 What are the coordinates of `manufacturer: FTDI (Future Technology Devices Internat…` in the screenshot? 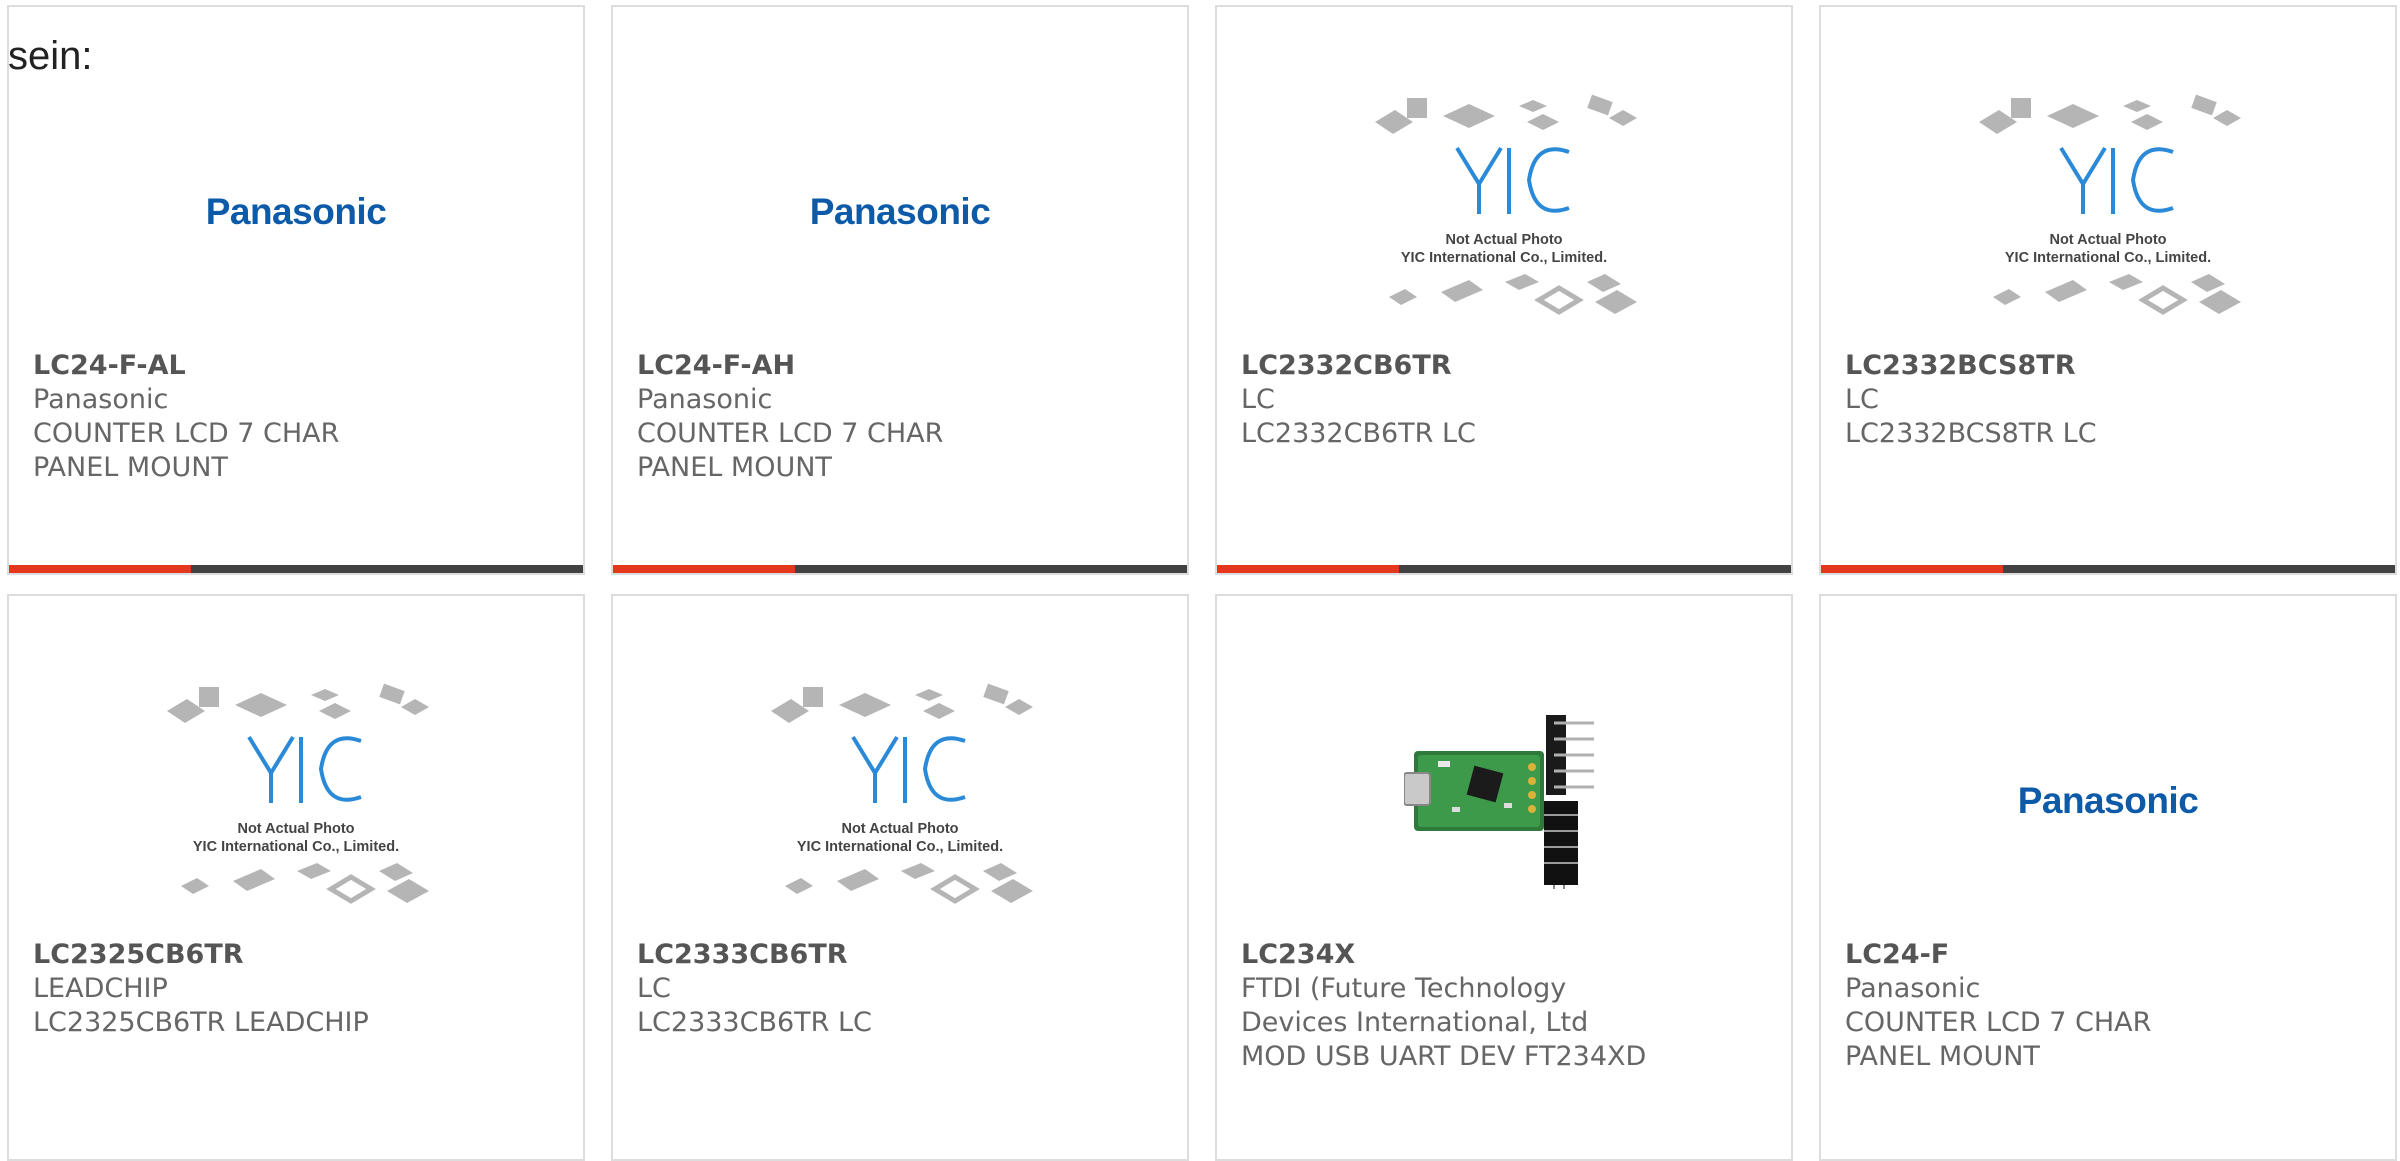 It's located at (1415, 1005).